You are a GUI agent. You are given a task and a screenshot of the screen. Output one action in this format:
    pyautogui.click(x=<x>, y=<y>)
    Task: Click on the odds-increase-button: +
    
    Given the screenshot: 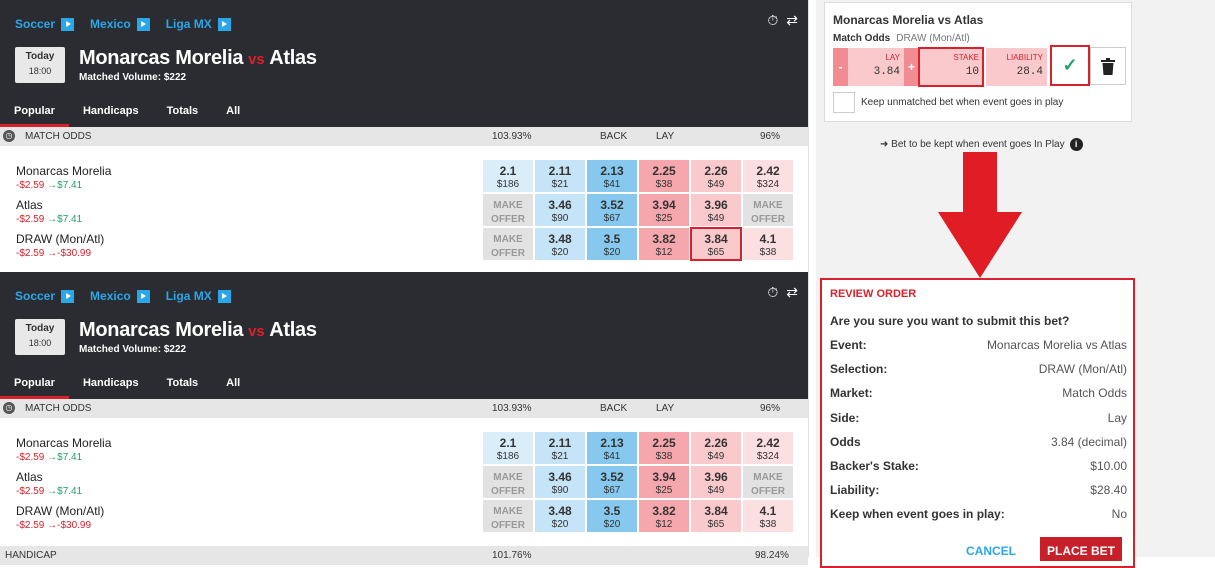 What is the action you would take?
    pyautogui.click(x=911, y=67)
    